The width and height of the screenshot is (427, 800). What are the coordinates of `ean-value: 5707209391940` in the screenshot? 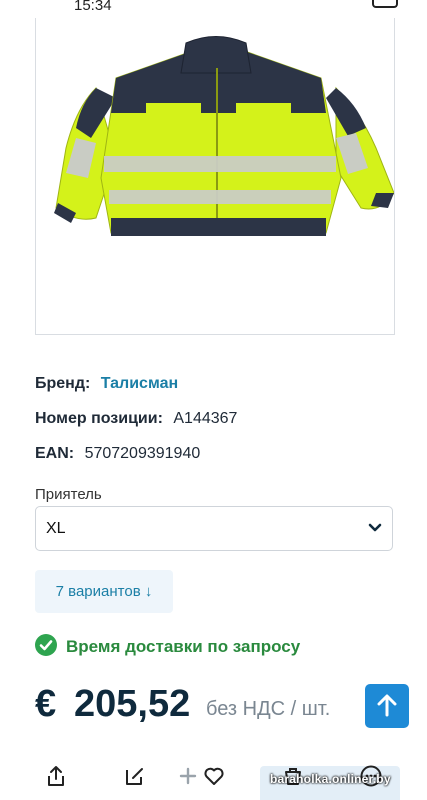 It's located at (142, 453).